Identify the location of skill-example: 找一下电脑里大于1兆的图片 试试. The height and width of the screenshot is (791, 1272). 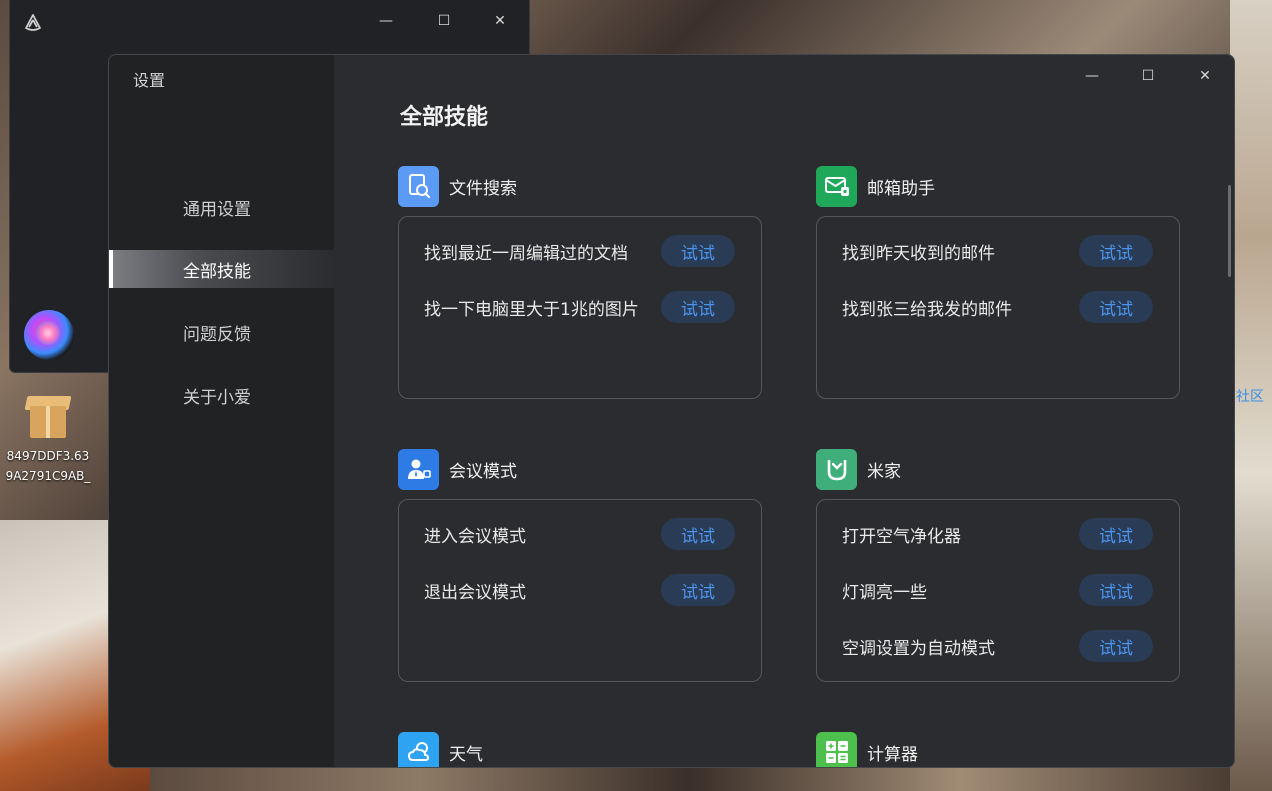
(579, 307).